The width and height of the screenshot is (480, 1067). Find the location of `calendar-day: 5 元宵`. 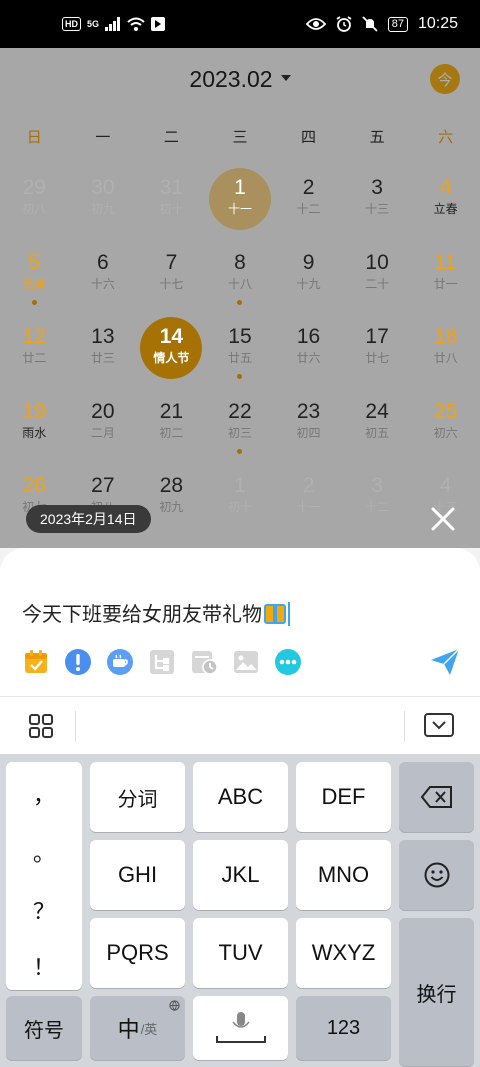

calendar-day: 5 元宵 is located at coordinates (34, 278).